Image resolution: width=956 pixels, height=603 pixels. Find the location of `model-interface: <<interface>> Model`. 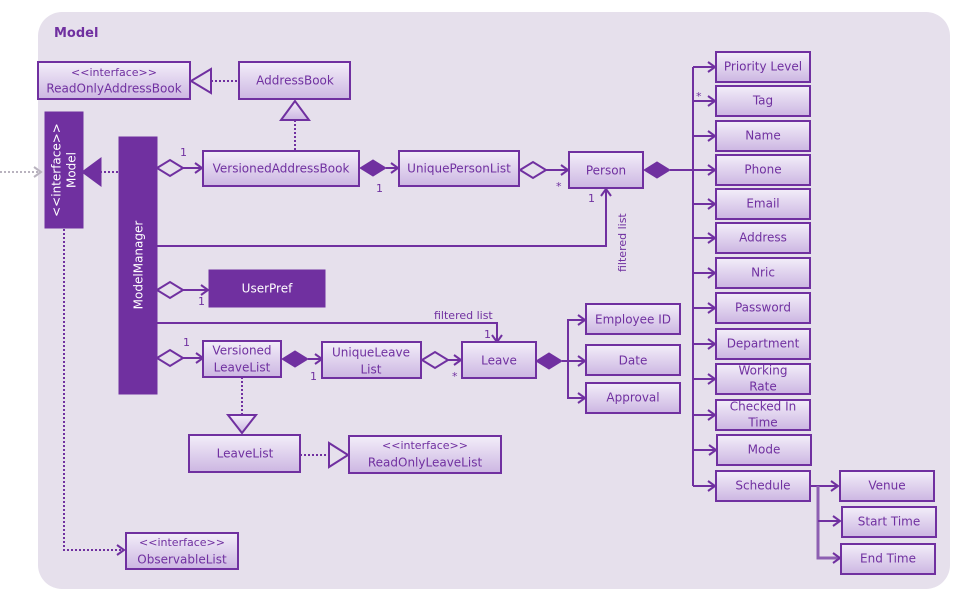

model-interface: <<interface>> Model is located at coordinates (64, 170).